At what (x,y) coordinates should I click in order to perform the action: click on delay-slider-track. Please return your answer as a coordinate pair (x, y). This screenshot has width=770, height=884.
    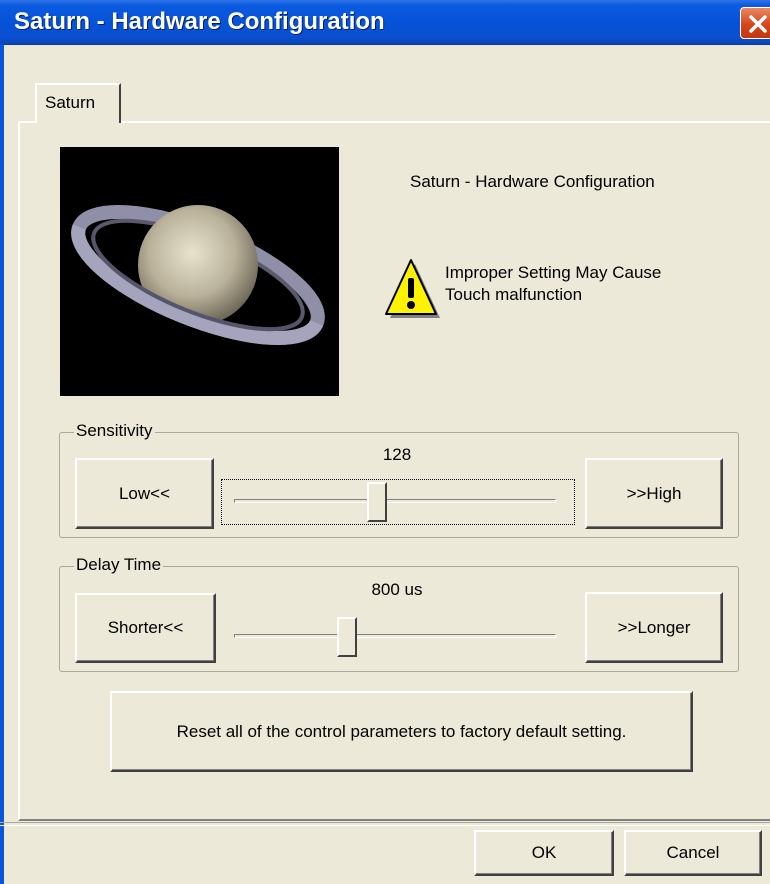
    Looking at the image, I should click on (395, 636).